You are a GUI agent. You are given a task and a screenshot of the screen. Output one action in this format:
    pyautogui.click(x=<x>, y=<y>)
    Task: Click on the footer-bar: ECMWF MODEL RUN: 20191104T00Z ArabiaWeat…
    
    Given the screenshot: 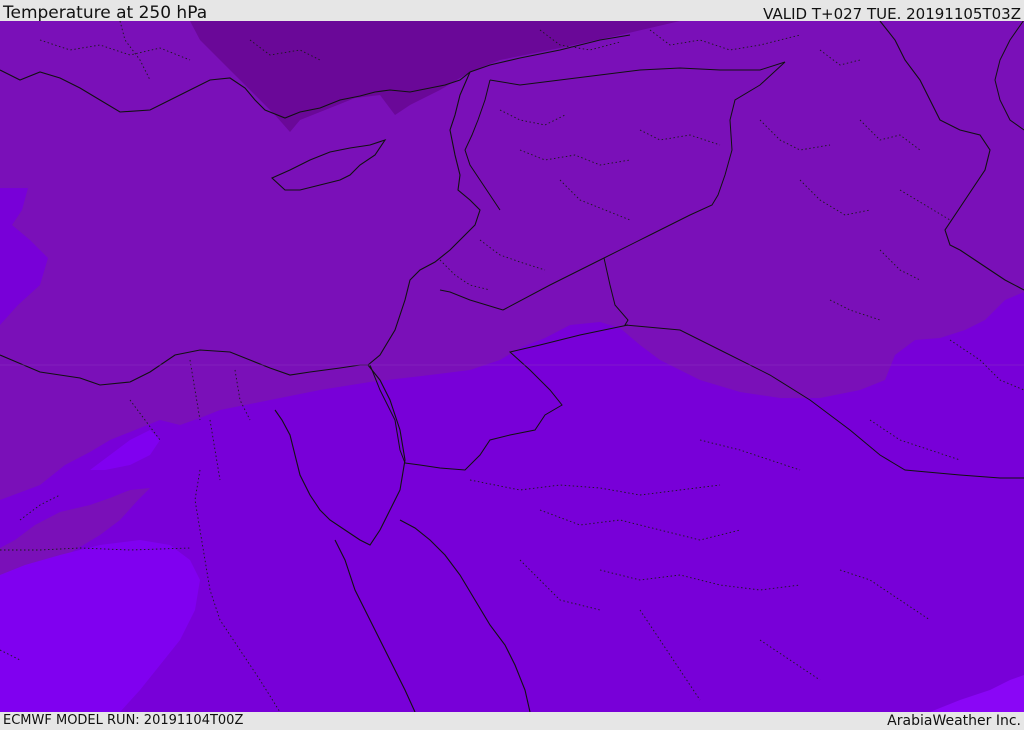 What is the action you would take?
    pyautogui.click(x=512, y=720)
    